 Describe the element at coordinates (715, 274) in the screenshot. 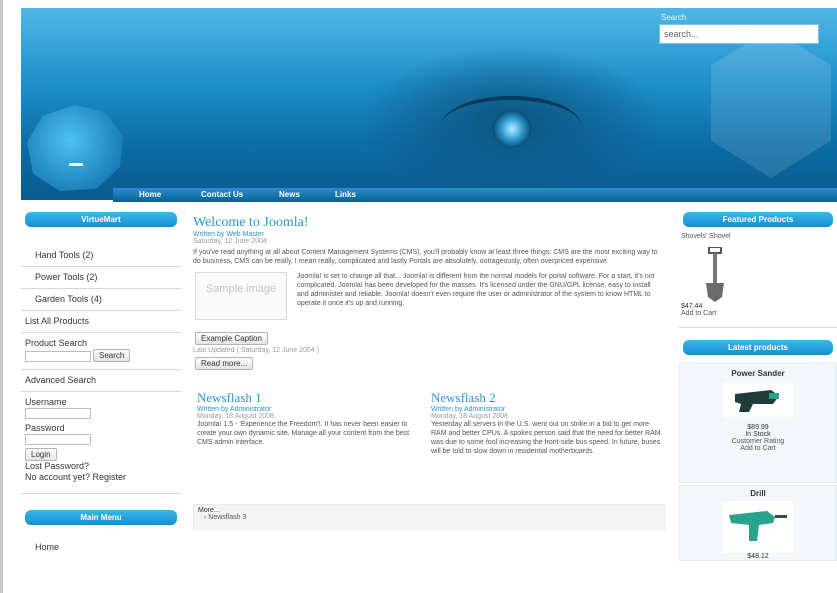

I see `shovel-icon` at that location.